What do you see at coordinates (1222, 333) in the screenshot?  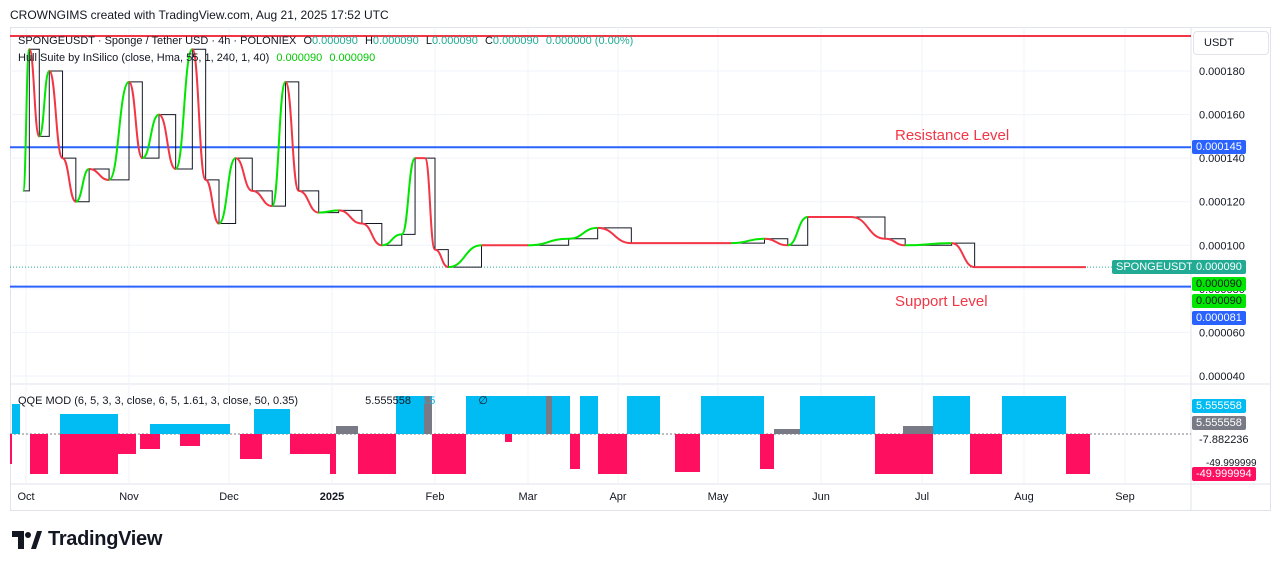 I see `price-tick-label: 0.000060` at bounding box center [1222, 333].